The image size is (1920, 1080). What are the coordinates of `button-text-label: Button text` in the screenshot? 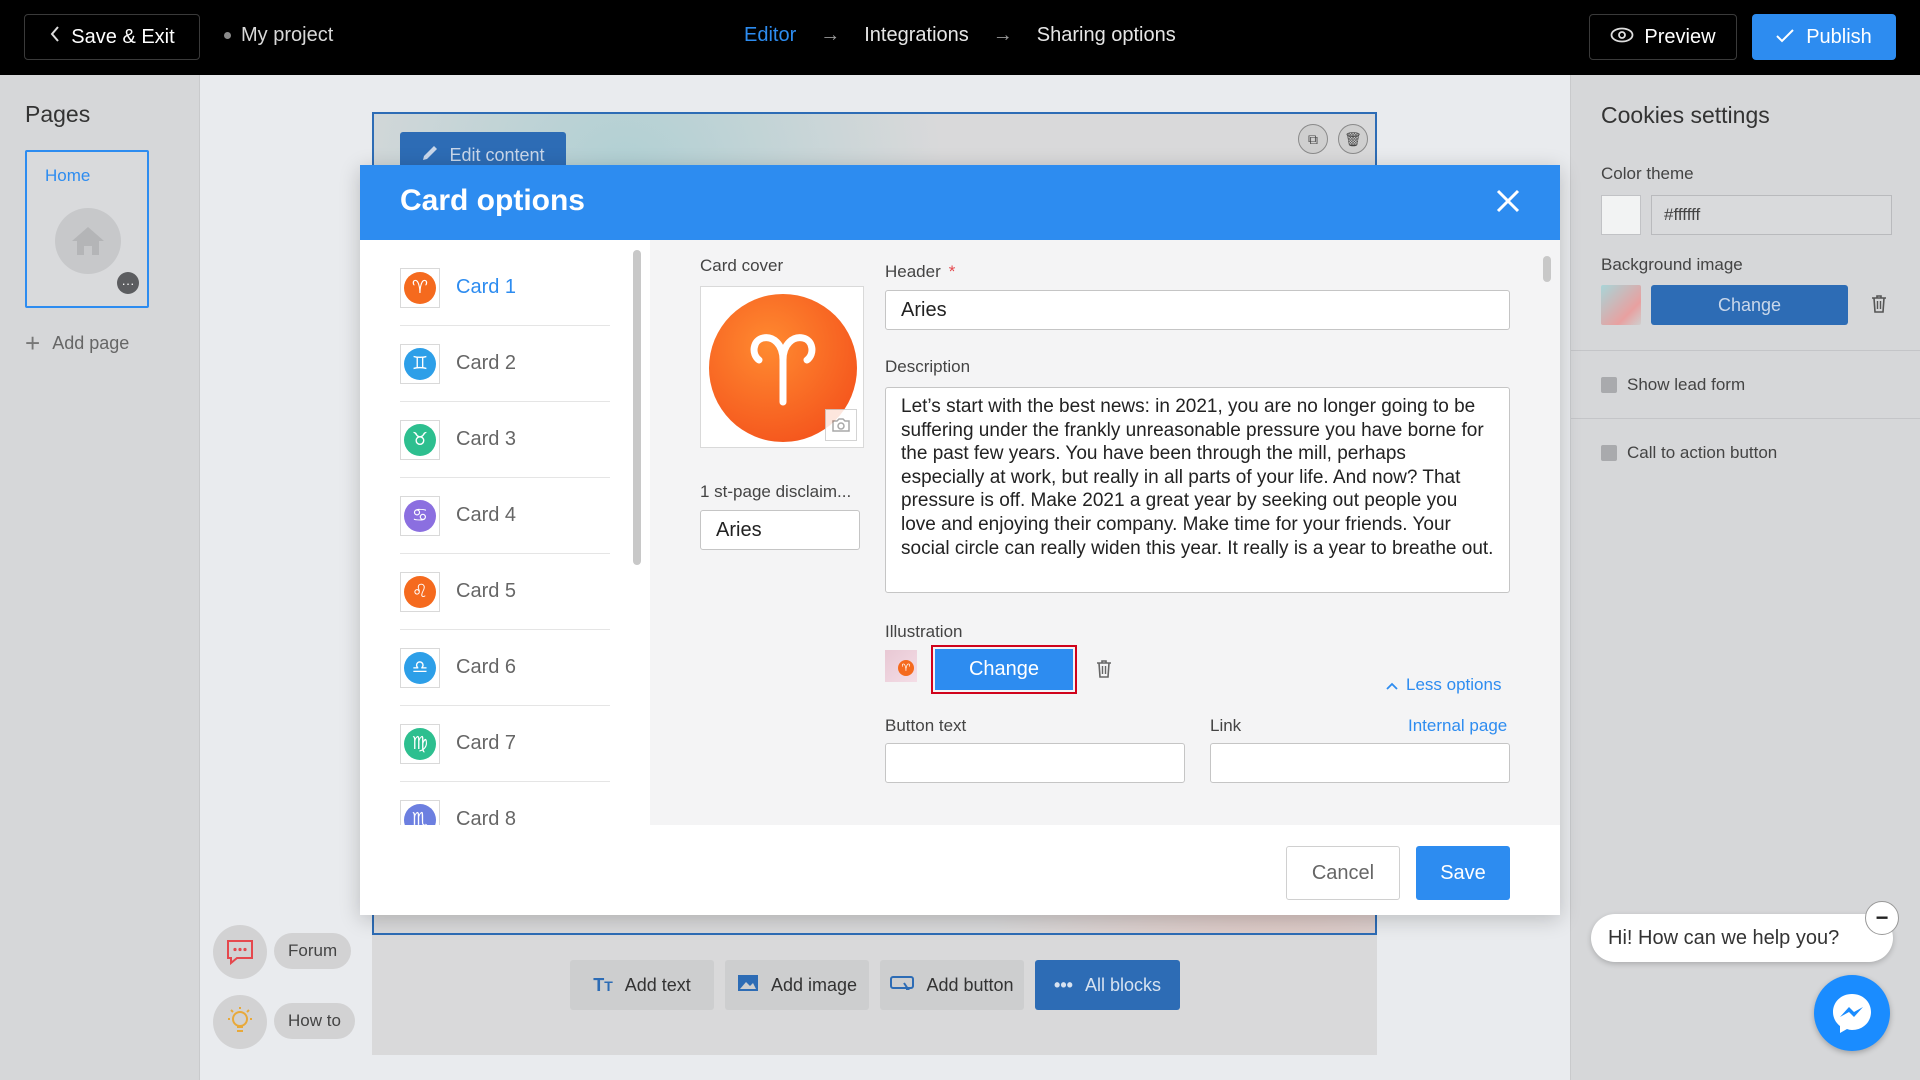 It's located at (926, 725).